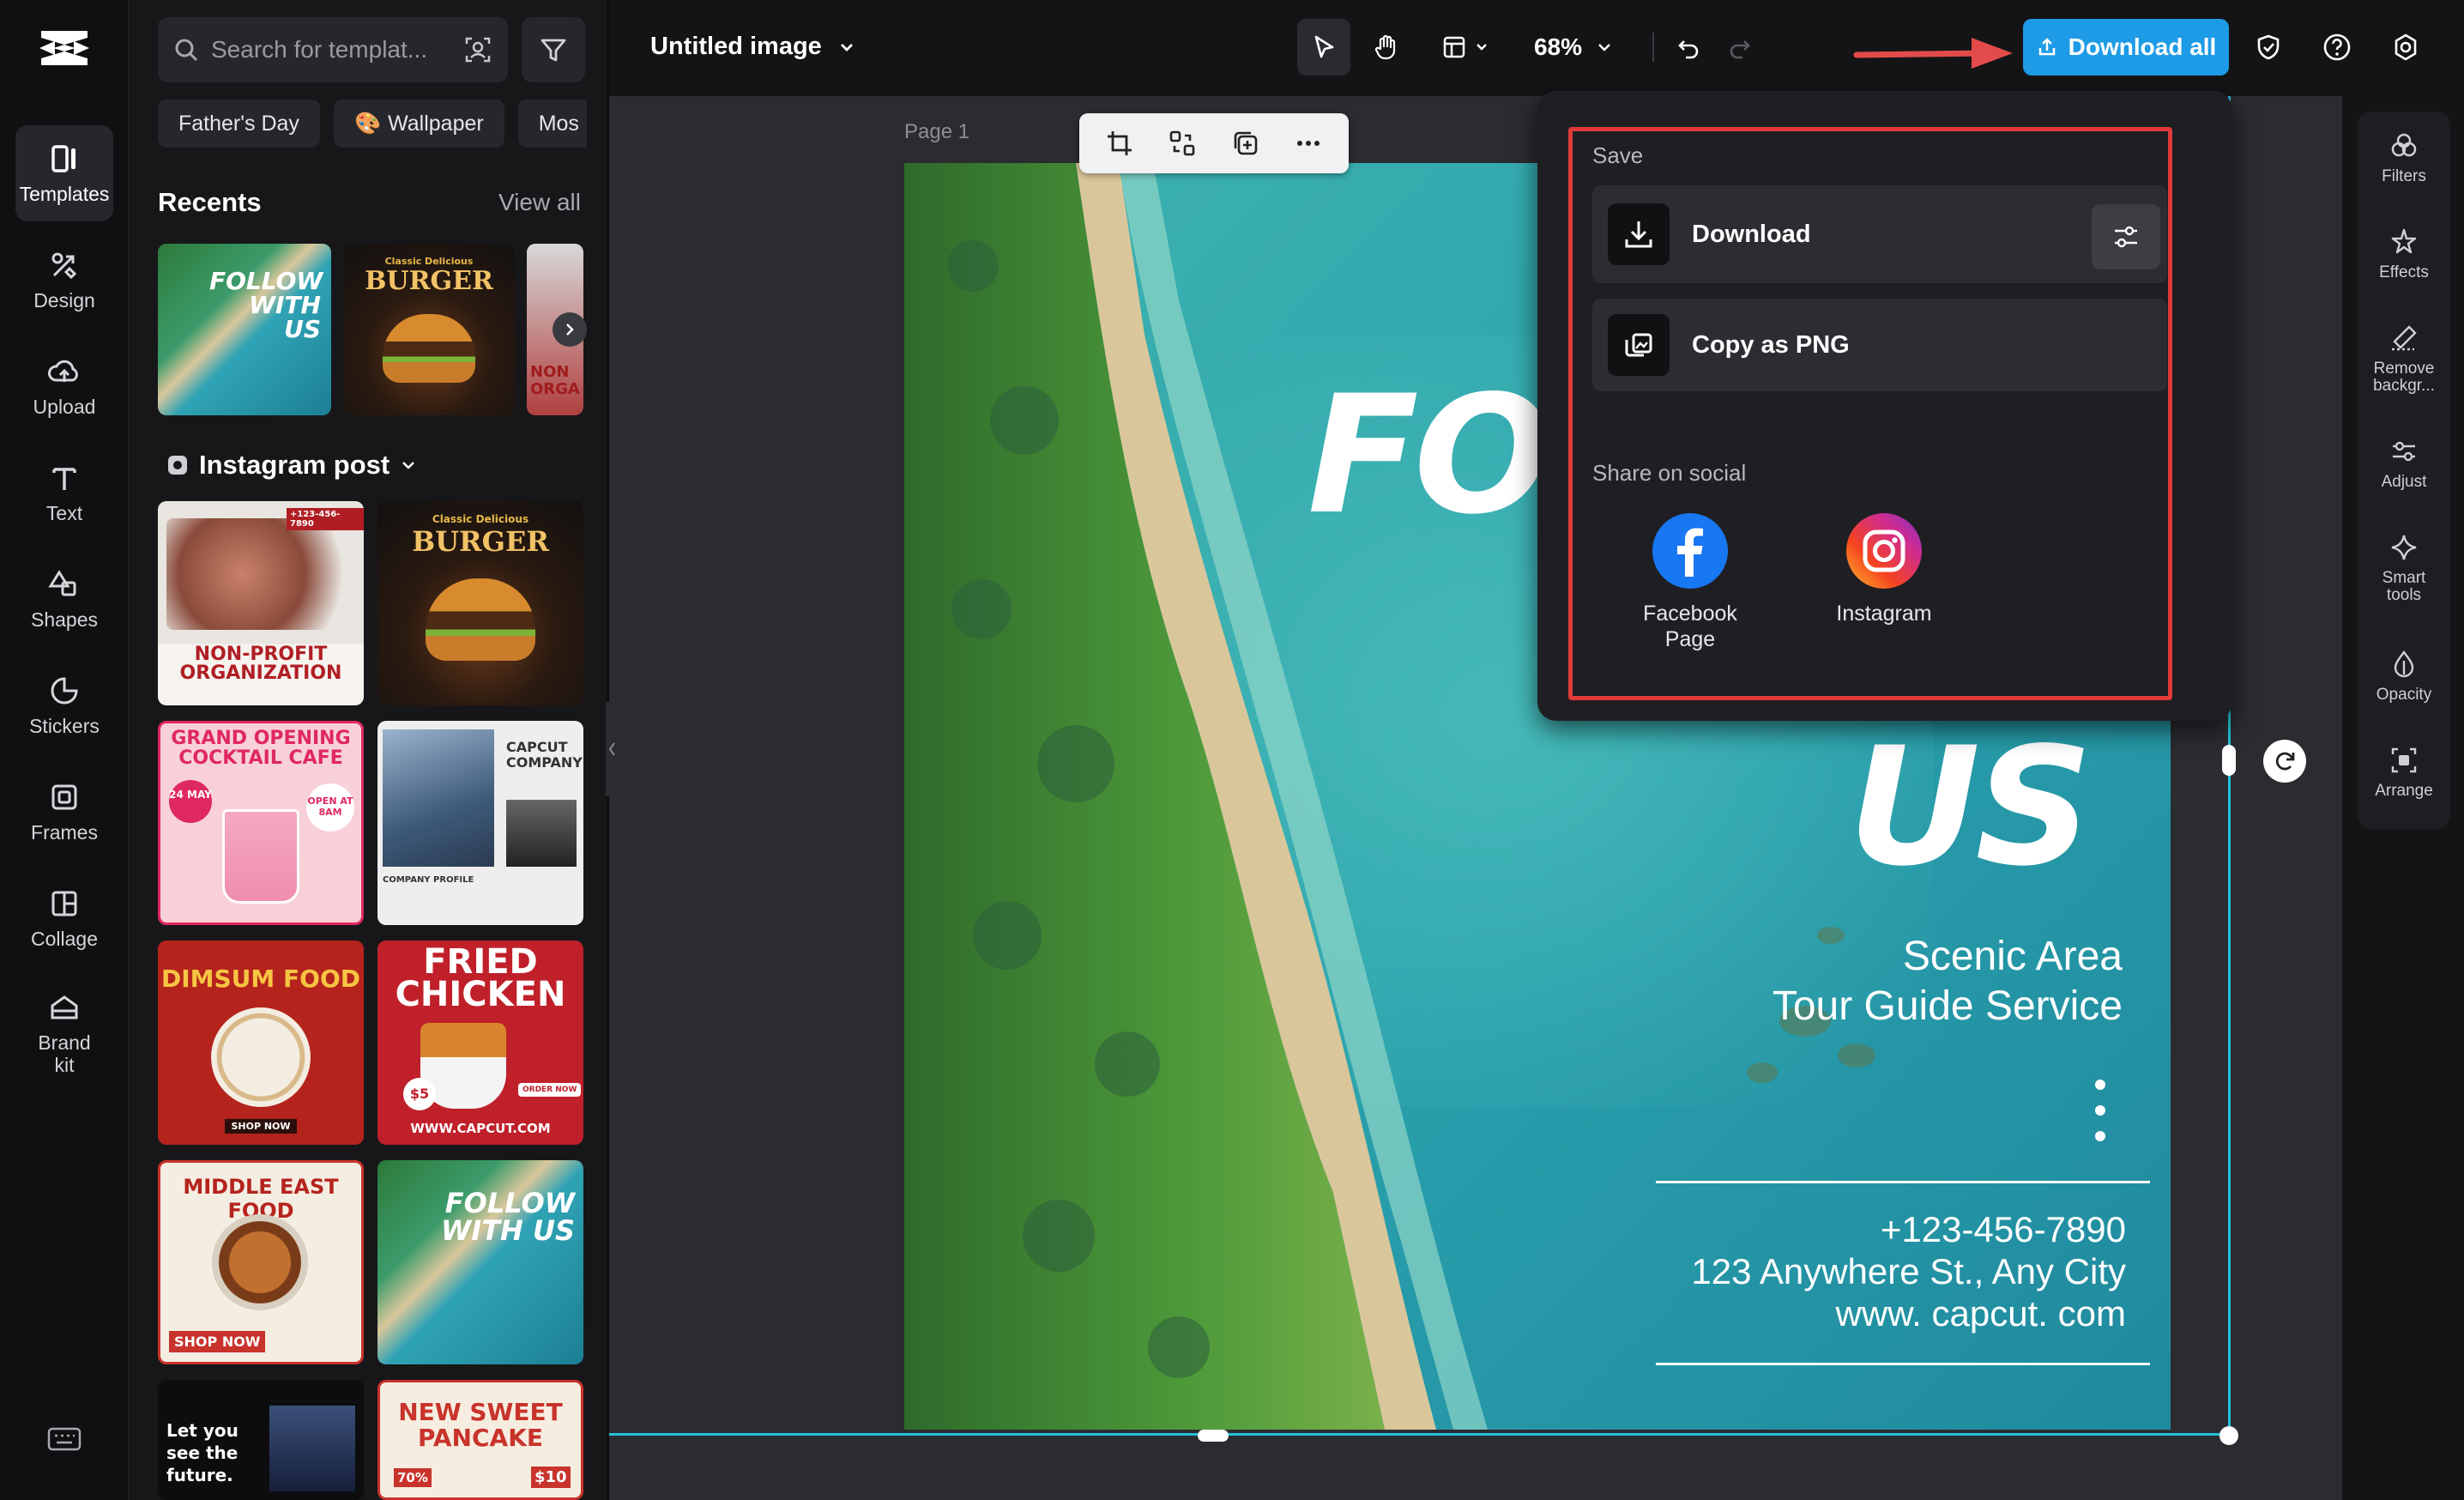 The height and width of the screenshot is (1500, 2464). Describe the element at coordinates (64, 1439) in the screenshot. I see `keyboard-icon` at that location.